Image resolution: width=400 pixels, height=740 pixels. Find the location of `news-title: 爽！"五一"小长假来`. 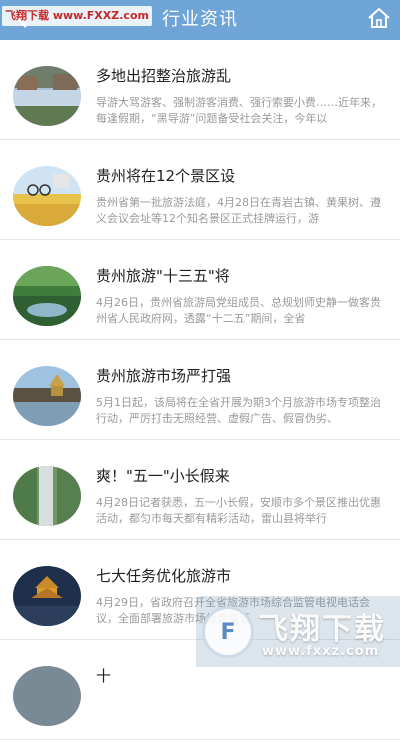

news-title: 爽！"五一"小长假来 is located at coordinates (163, 476).